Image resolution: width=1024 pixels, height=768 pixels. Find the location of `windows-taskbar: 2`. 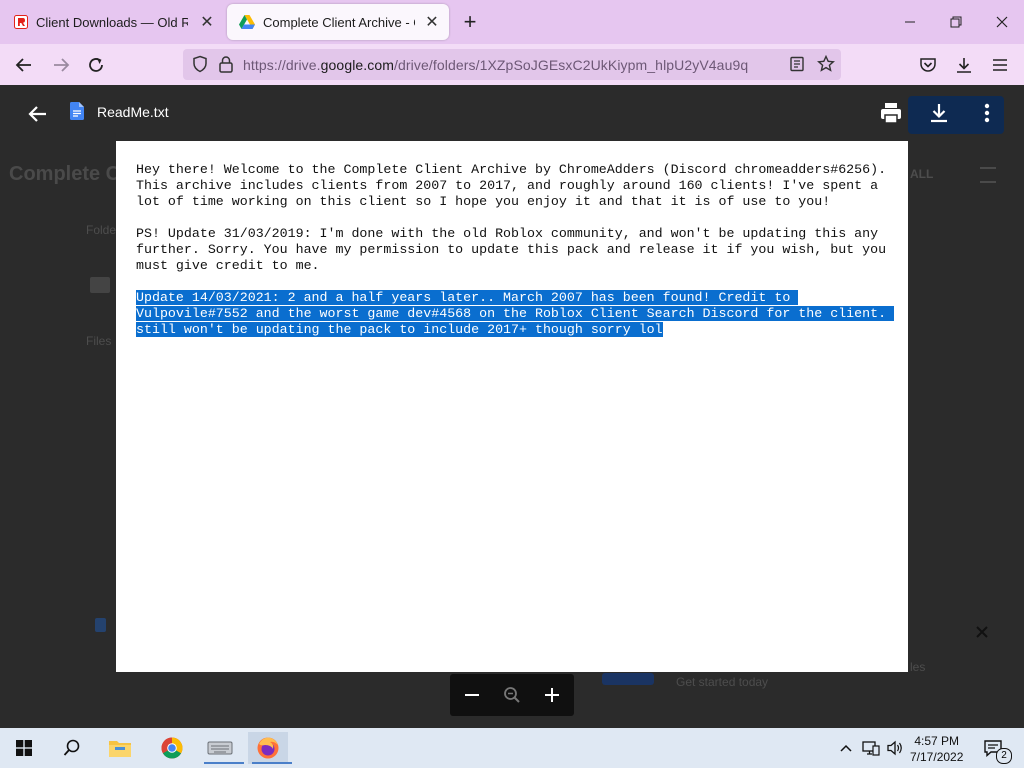

windows-taskbar: 2 is located at coordinates (512, 748).